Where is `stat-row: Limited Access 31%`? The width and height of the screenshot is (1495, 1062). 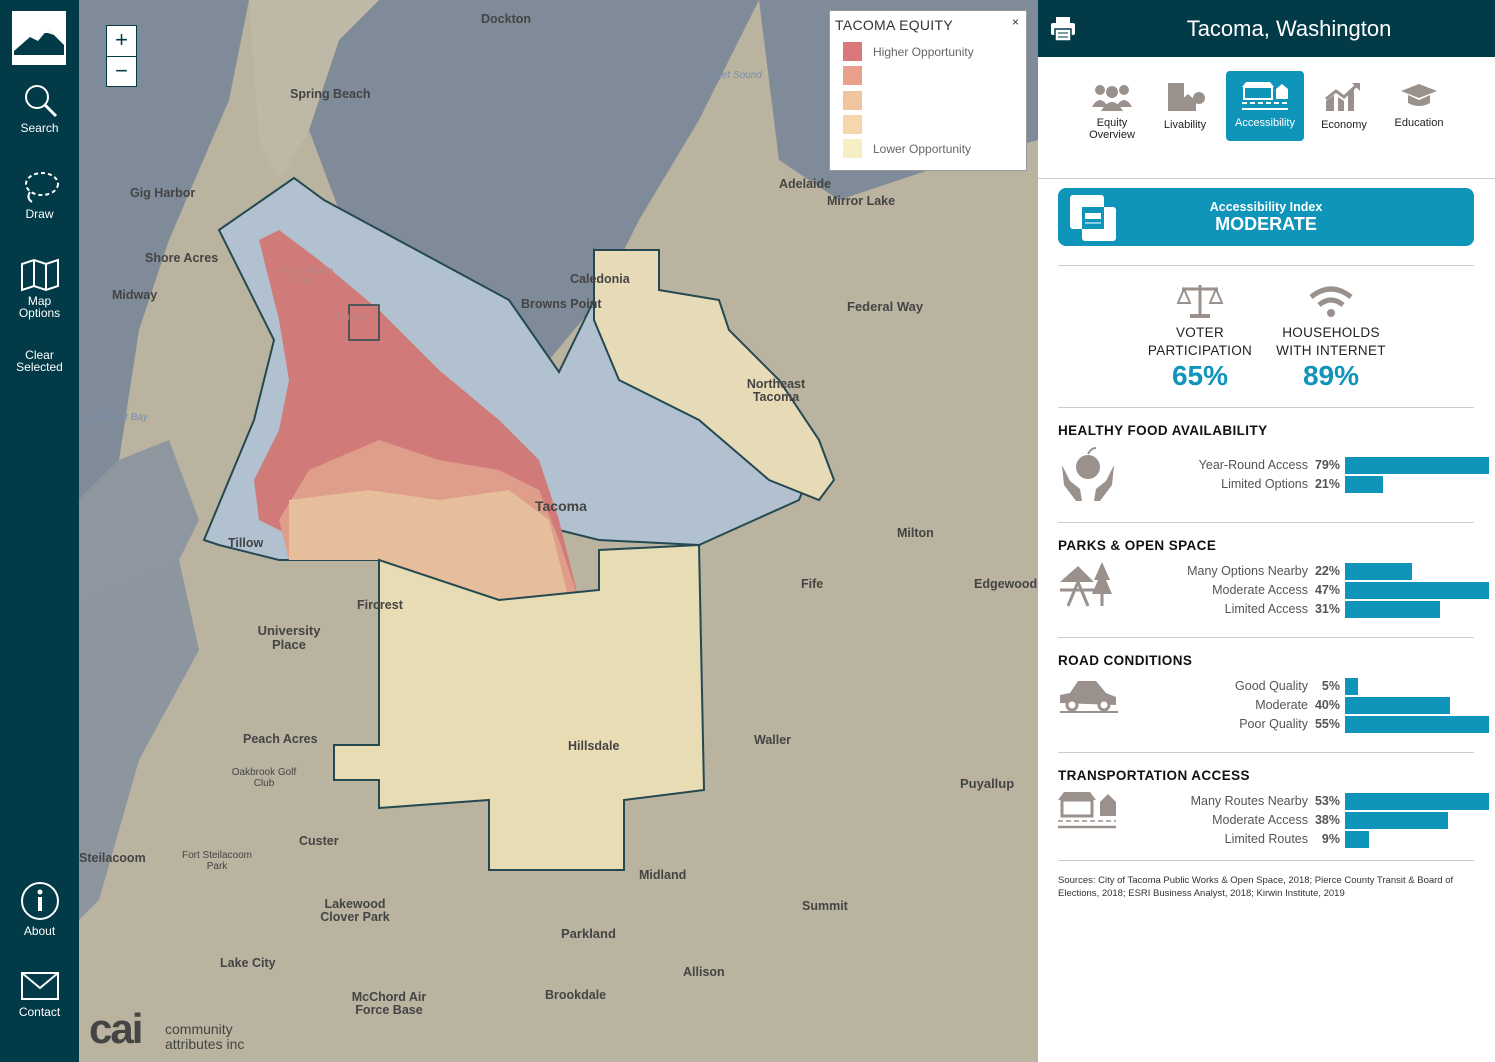
stat-row: Limited Access 31% is located at coordinates (1296, 609).